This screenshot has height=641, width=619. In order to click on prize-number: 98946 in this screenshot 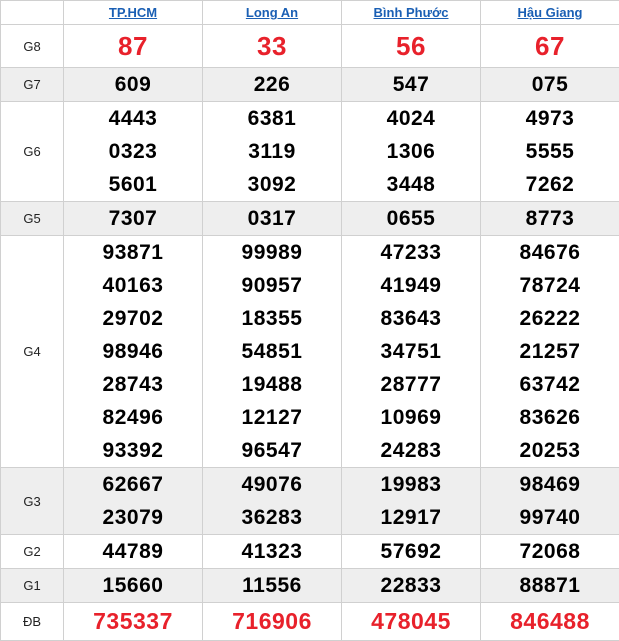, I will do `click(133, 351)`.